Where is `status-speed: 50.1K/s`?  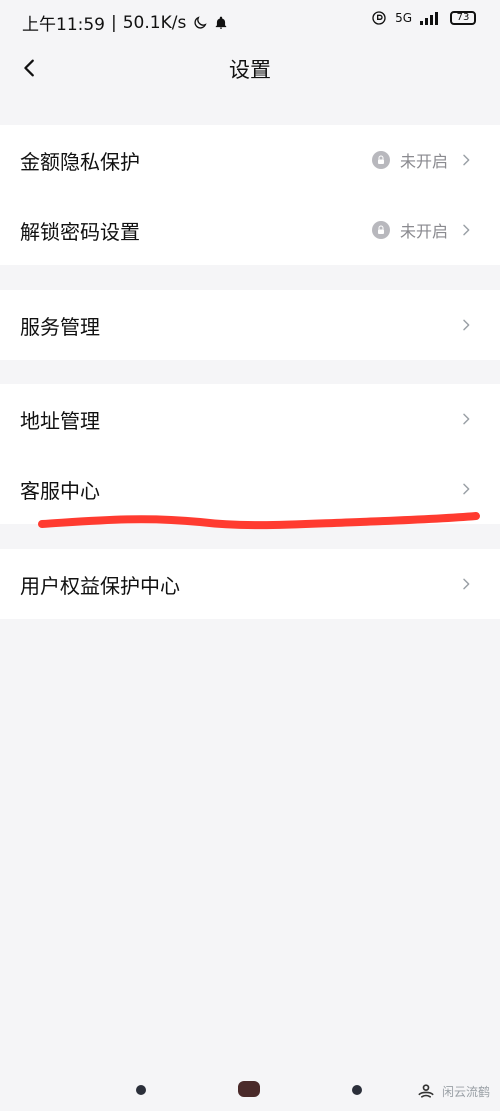 status-speed: 50.1K/s is located at coordinates (154, 22).